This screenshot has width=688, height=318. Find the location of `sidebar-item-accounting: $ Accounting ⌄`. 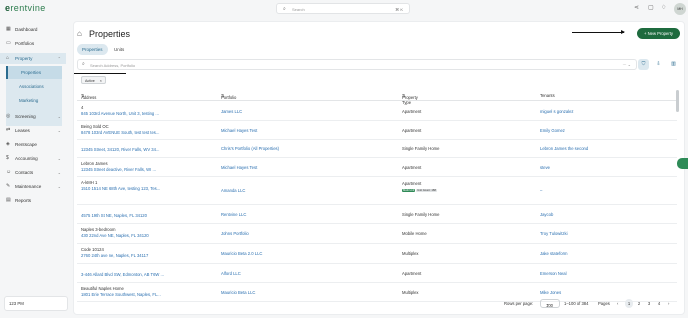

sidebar-item-accounting: $ Accounting ⌄ is located at coordinates (33, 158).